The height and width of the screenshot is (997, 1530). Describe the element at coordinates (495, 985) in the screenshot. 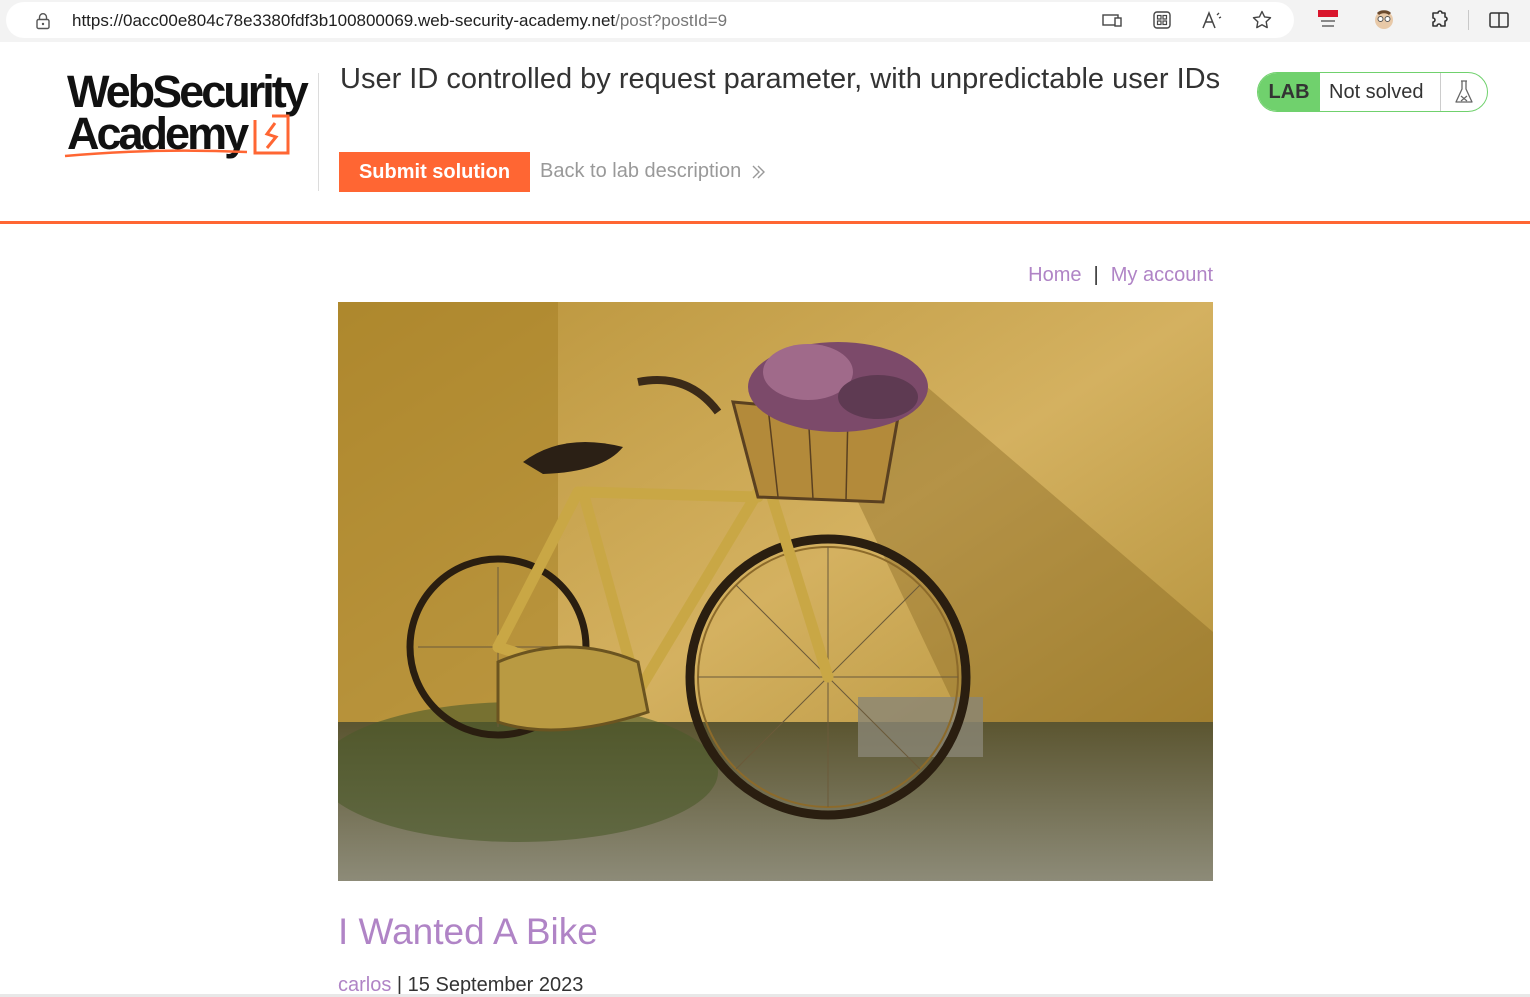

I see `post-date: 15 September 2023` at that location.